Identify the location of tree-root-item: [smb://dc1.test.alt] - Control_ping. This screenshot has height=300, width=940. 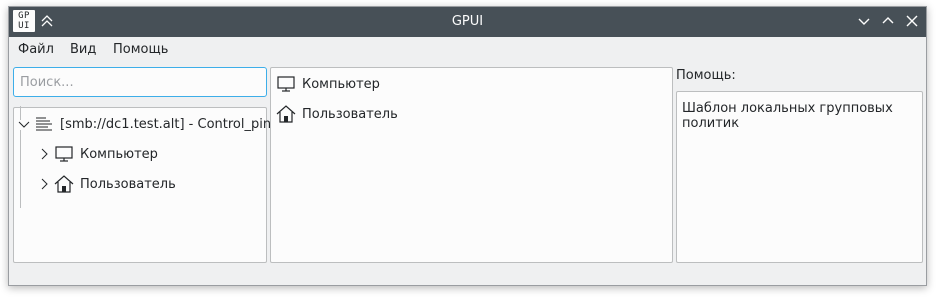
(148, 124).